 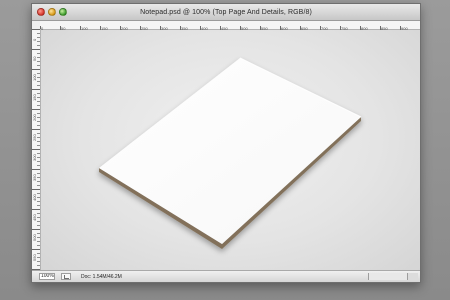 I want to click on left-ruler-ticks: 0 50 100 150 200 250 300 350 400 450 500 550, so click(x=36, y=149).